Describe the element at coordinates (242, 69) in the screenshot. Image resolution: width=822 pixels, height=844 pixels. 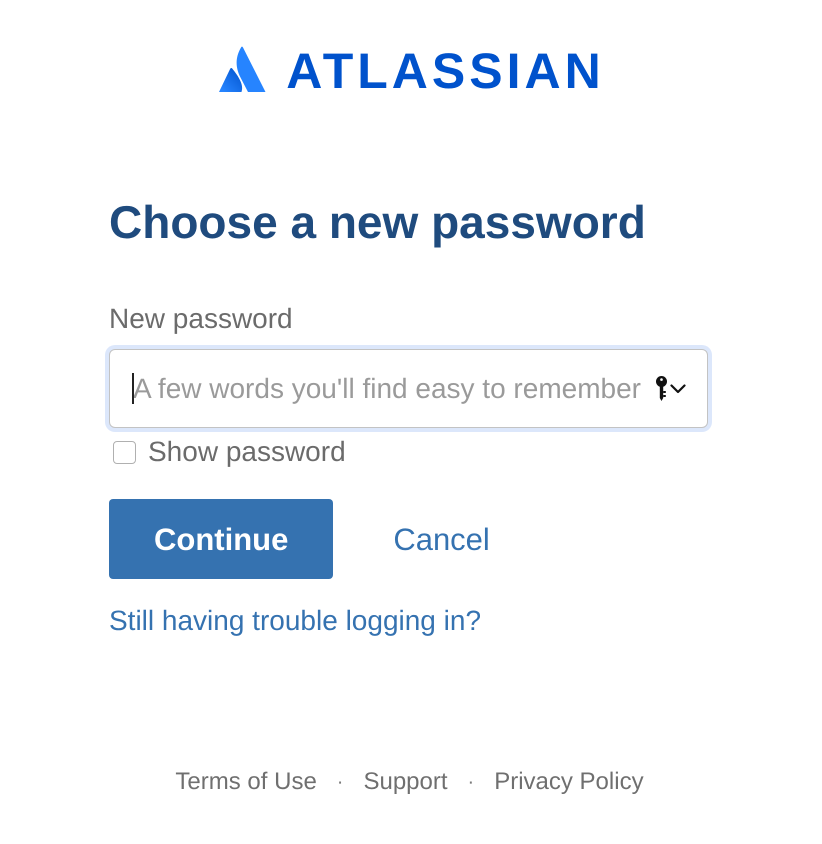
I see `logo-icon` at that location.